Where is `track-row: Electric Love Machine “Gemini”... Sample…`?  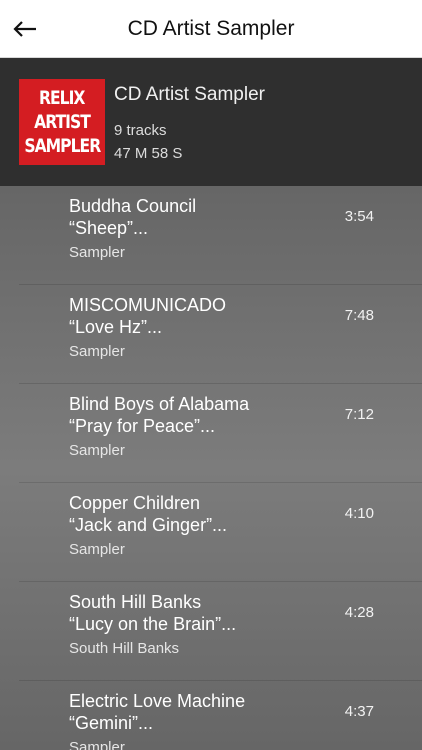
track-row: Electric Love Machine “Gemini”... Sample… is located at coordinates (211, 715).